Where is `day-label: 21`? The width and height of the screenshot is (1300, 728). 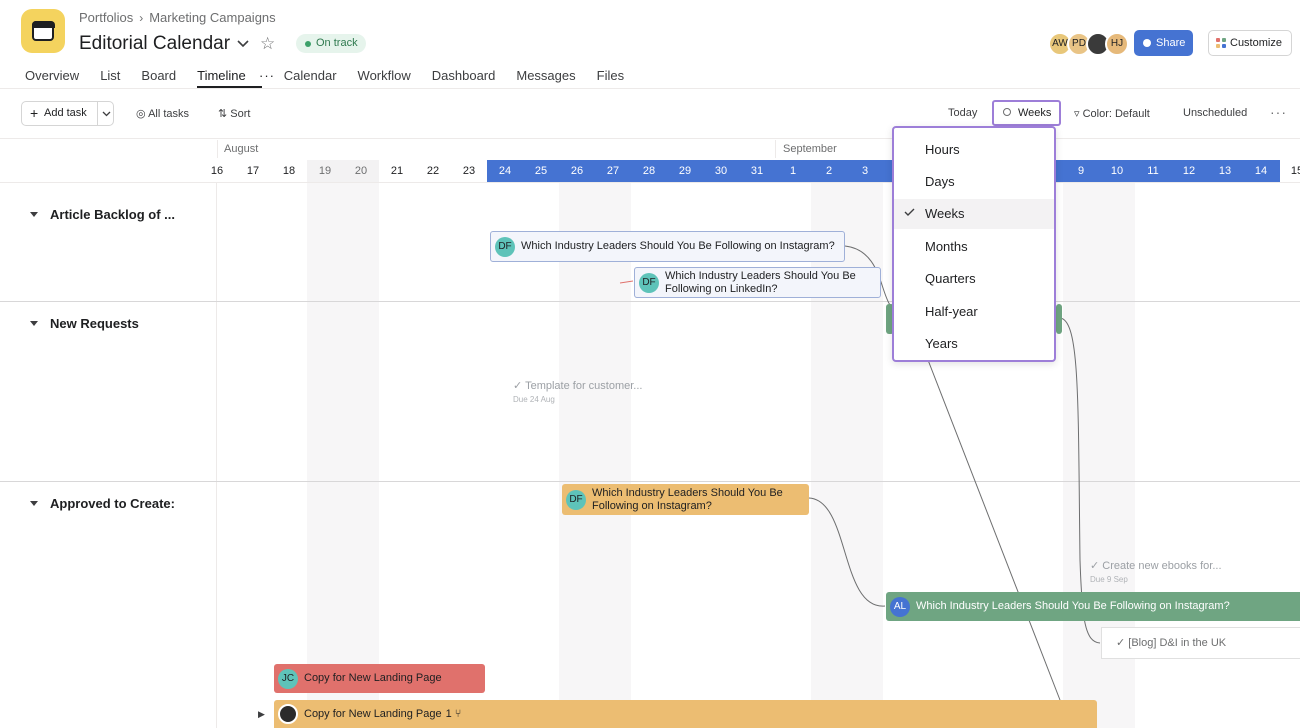
day-label: 21 is located at coordinates (397, 171).